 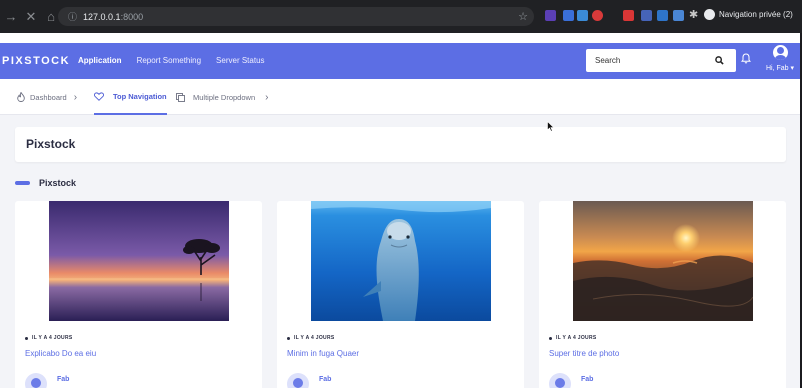 I want to click on card-title: Super titre de photo, so click(x=584, y=353).